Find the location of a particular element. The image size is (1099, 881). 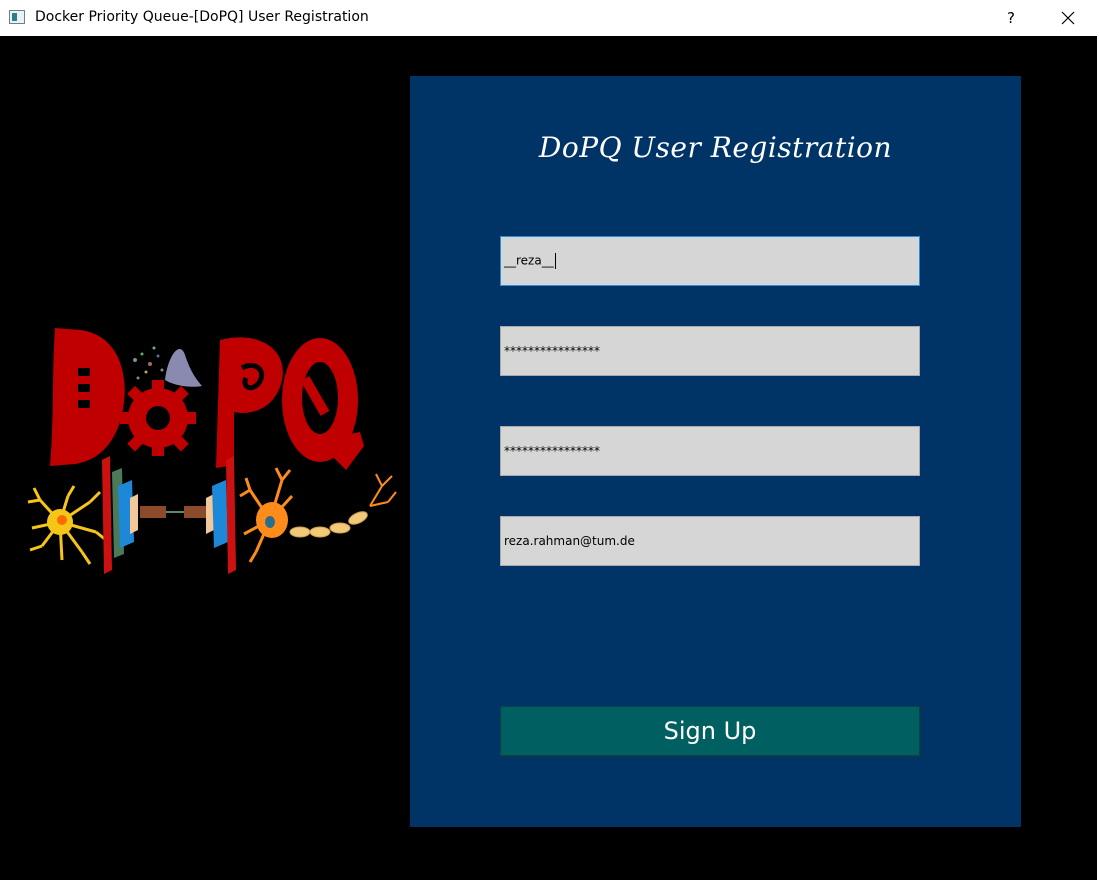

close-icon is located at coordinates (1068, 18).